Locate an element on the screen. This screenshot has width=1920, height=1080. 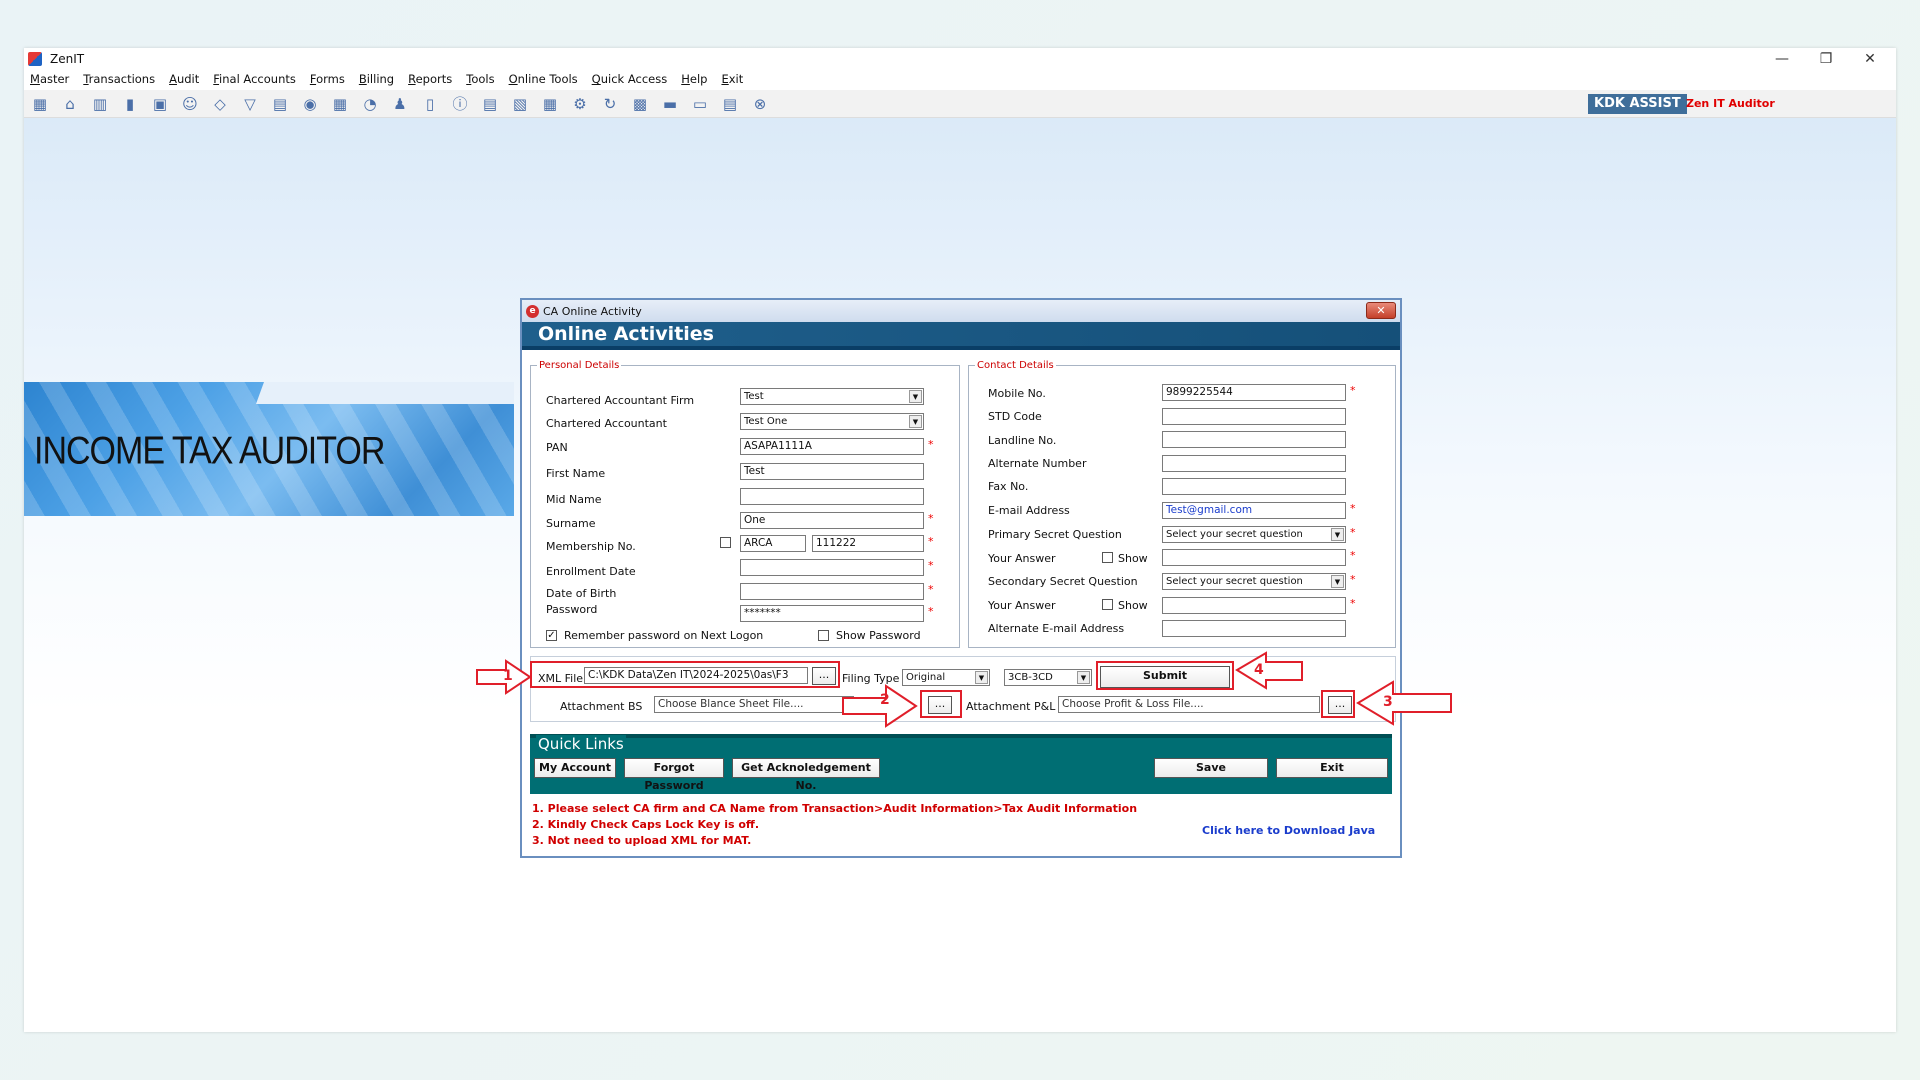
close-window-button: ✕ is located at coordinates (1870, 59).